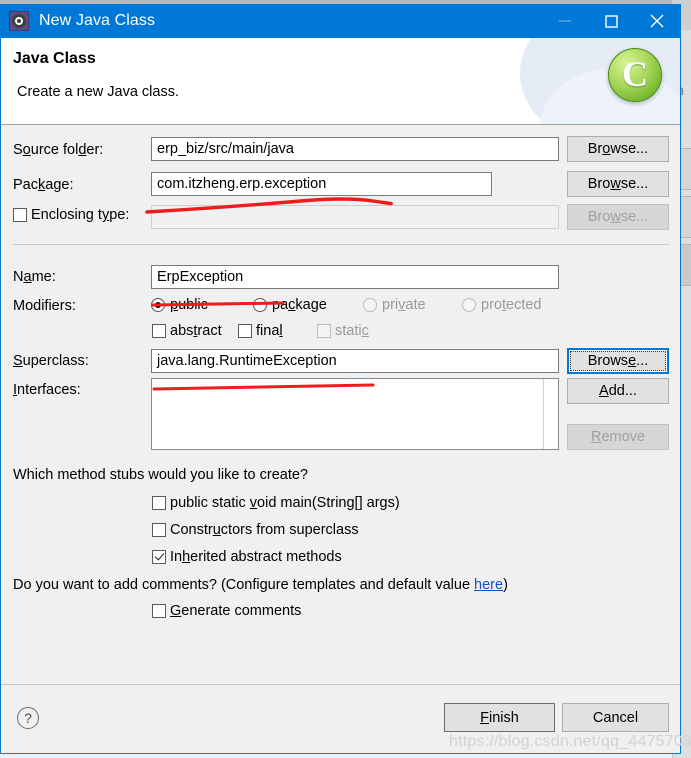  What do you see at coordinates (355, 217) in the screenshot?
I see `enclosing-type-input` at bounding box center [355, 217].